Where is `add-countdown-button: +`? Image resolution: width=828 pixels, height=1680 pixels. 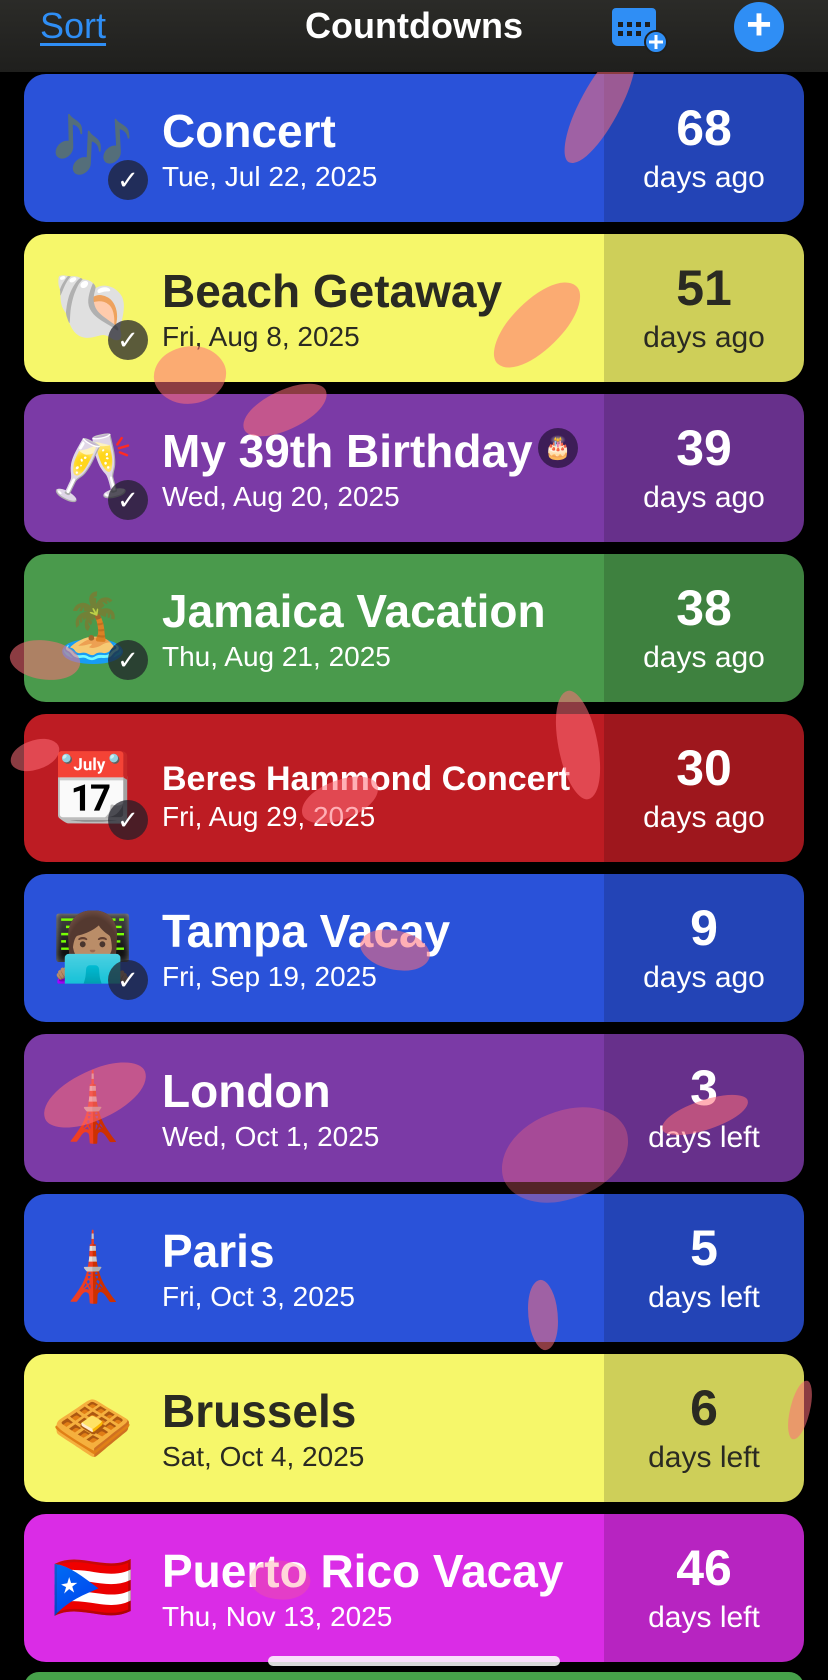
add-countdown-button: + is located at coordinates (759, 27).